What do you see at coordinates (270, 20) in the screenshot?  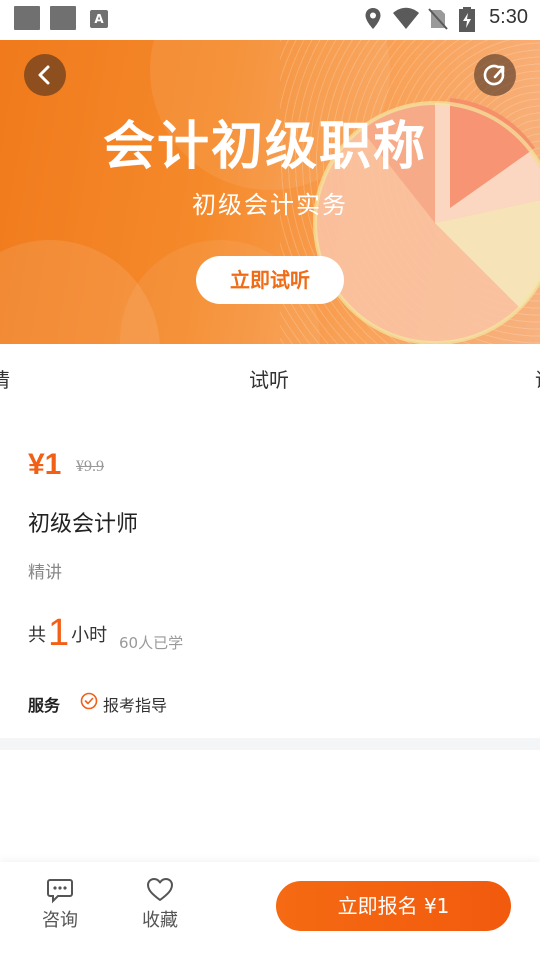 I see `status-bar: A 5:30` at bounding box center [270, 20].